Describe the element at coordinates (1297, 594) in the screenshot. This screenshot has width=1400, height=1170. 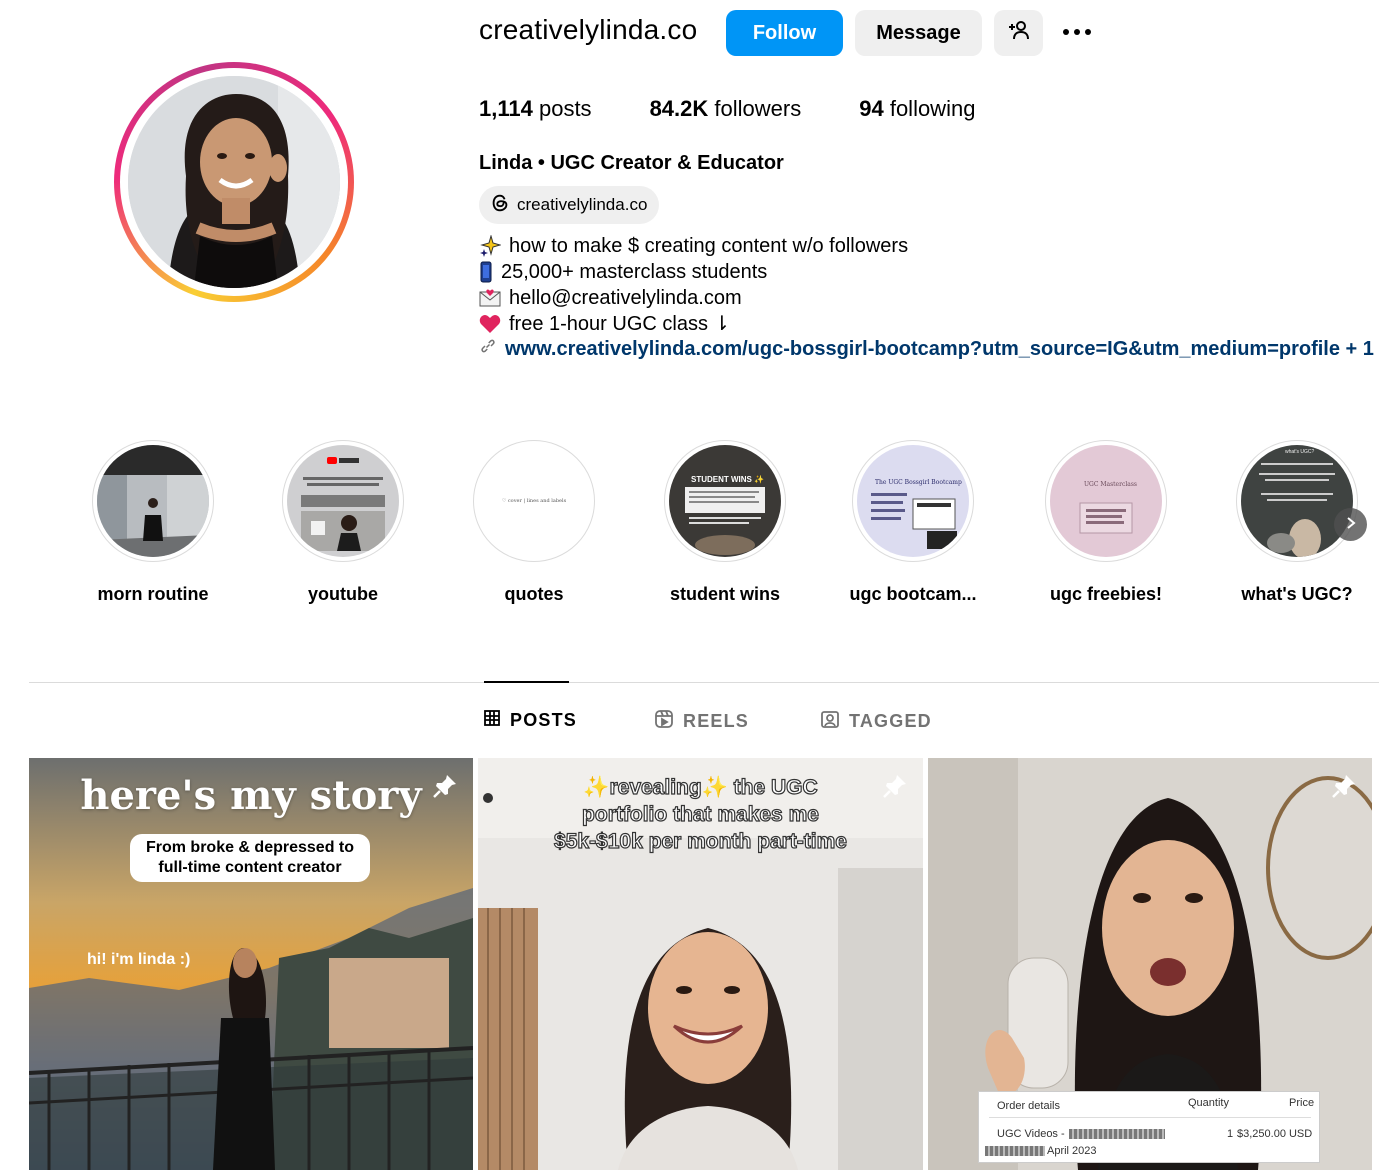
I see `highlight-label: what's UGC?` at that location.